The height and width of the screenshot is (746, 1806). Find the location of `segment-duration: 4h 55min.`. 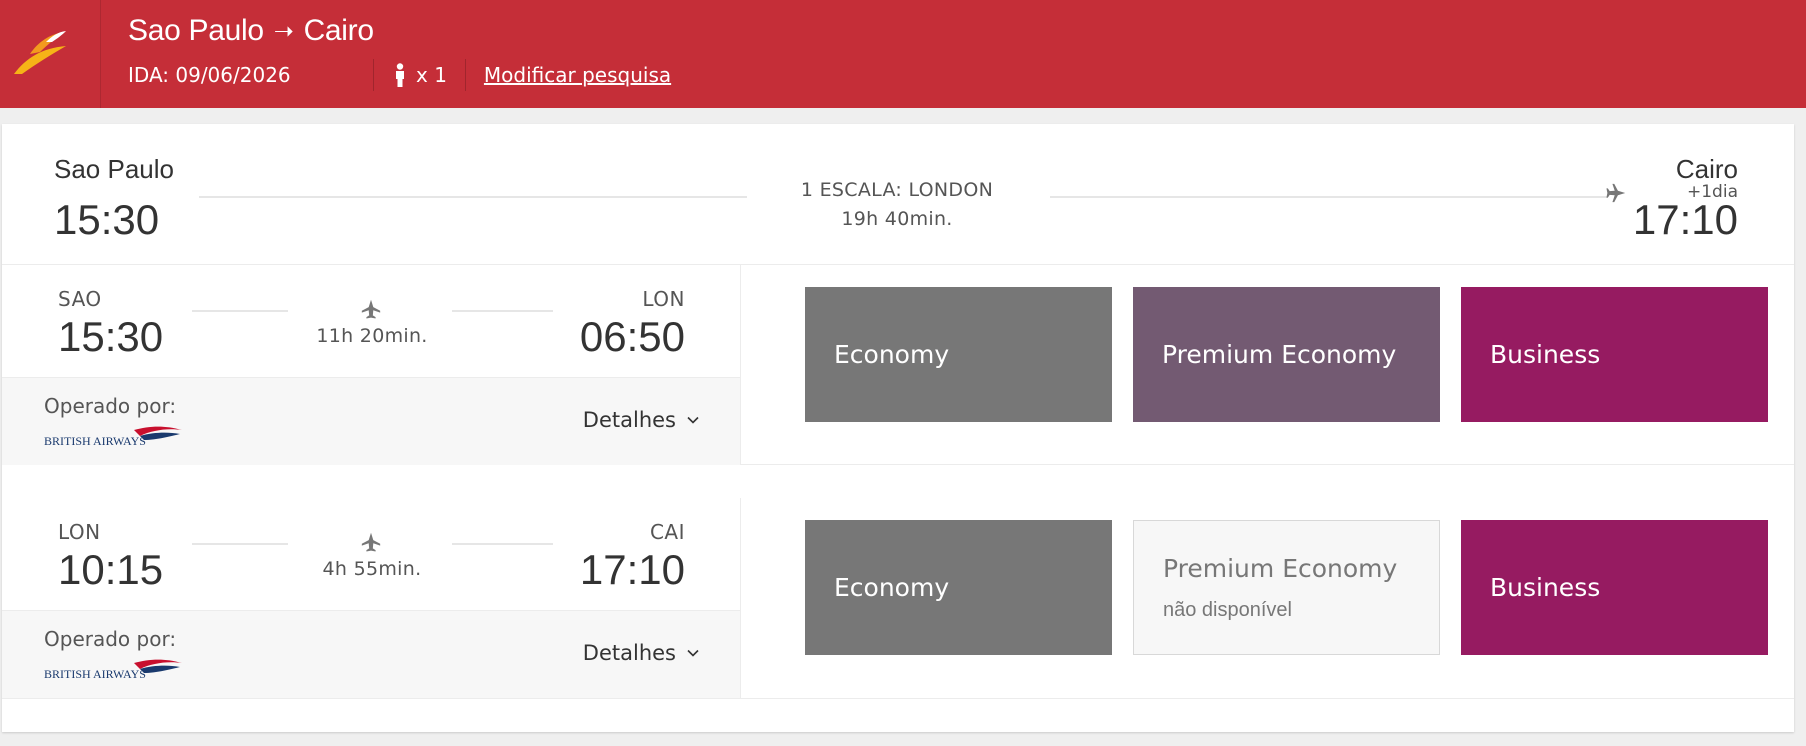

segment-duration: 4h 55min. is located at coordinates (372, 569).